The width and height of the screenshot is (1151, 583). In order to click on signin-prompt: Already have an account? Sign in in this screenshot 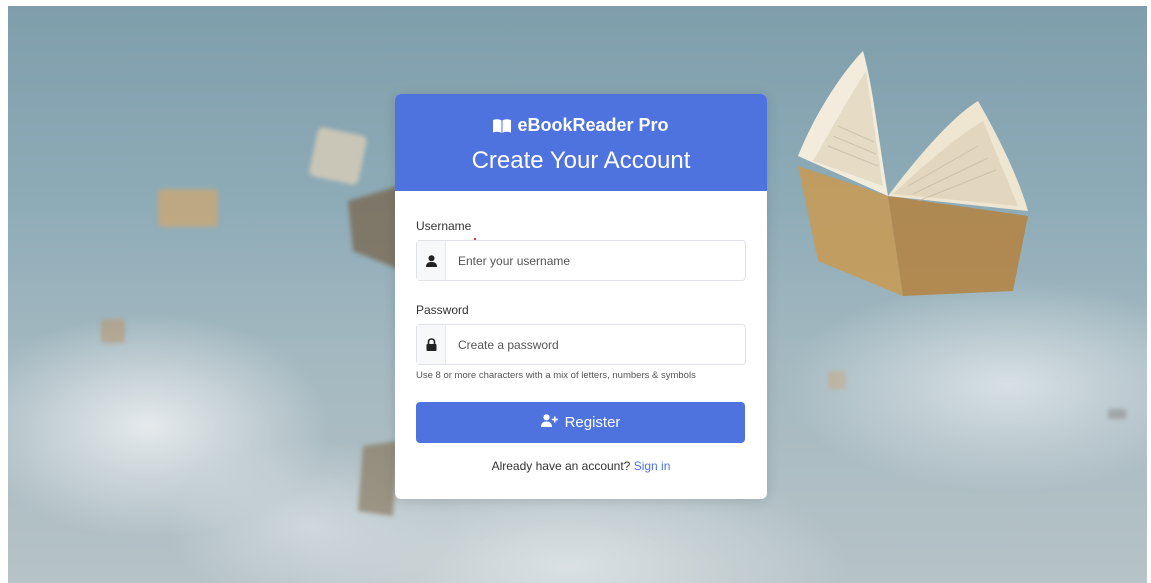, I will do `click(581, 466)`.